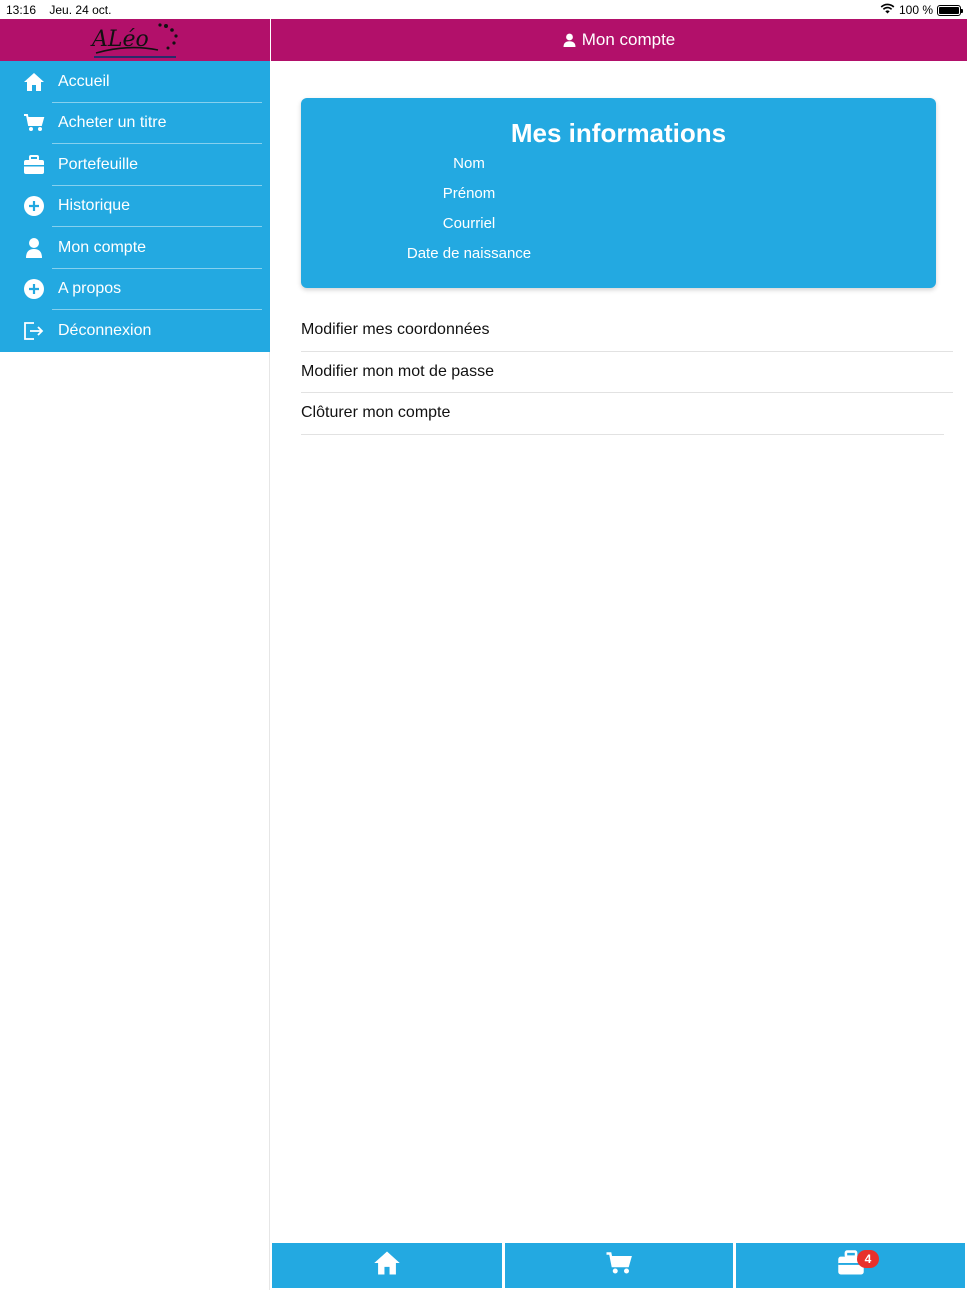  Describe the element at coordinates (84, 81) in the screenshot. I see `sidebar-item-label: Accueil` at that location.